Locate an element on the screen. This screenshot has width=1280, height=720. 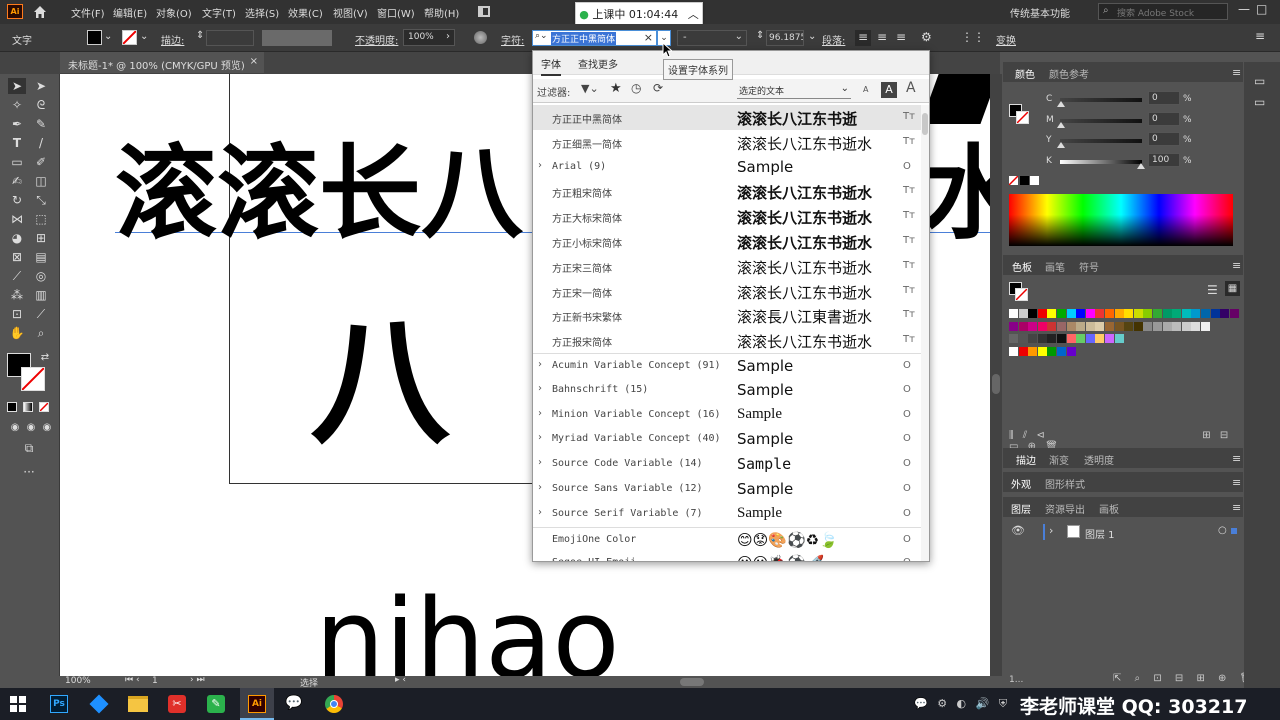
layer-row: 👁 › 图层 1 ○ is located at coordinates (1123, 532).